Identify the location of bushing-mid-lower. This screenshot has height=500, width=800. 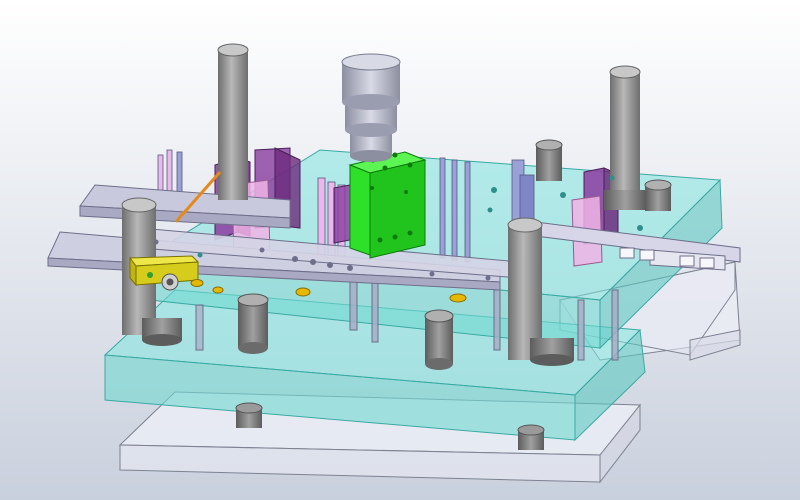
(439, 339).